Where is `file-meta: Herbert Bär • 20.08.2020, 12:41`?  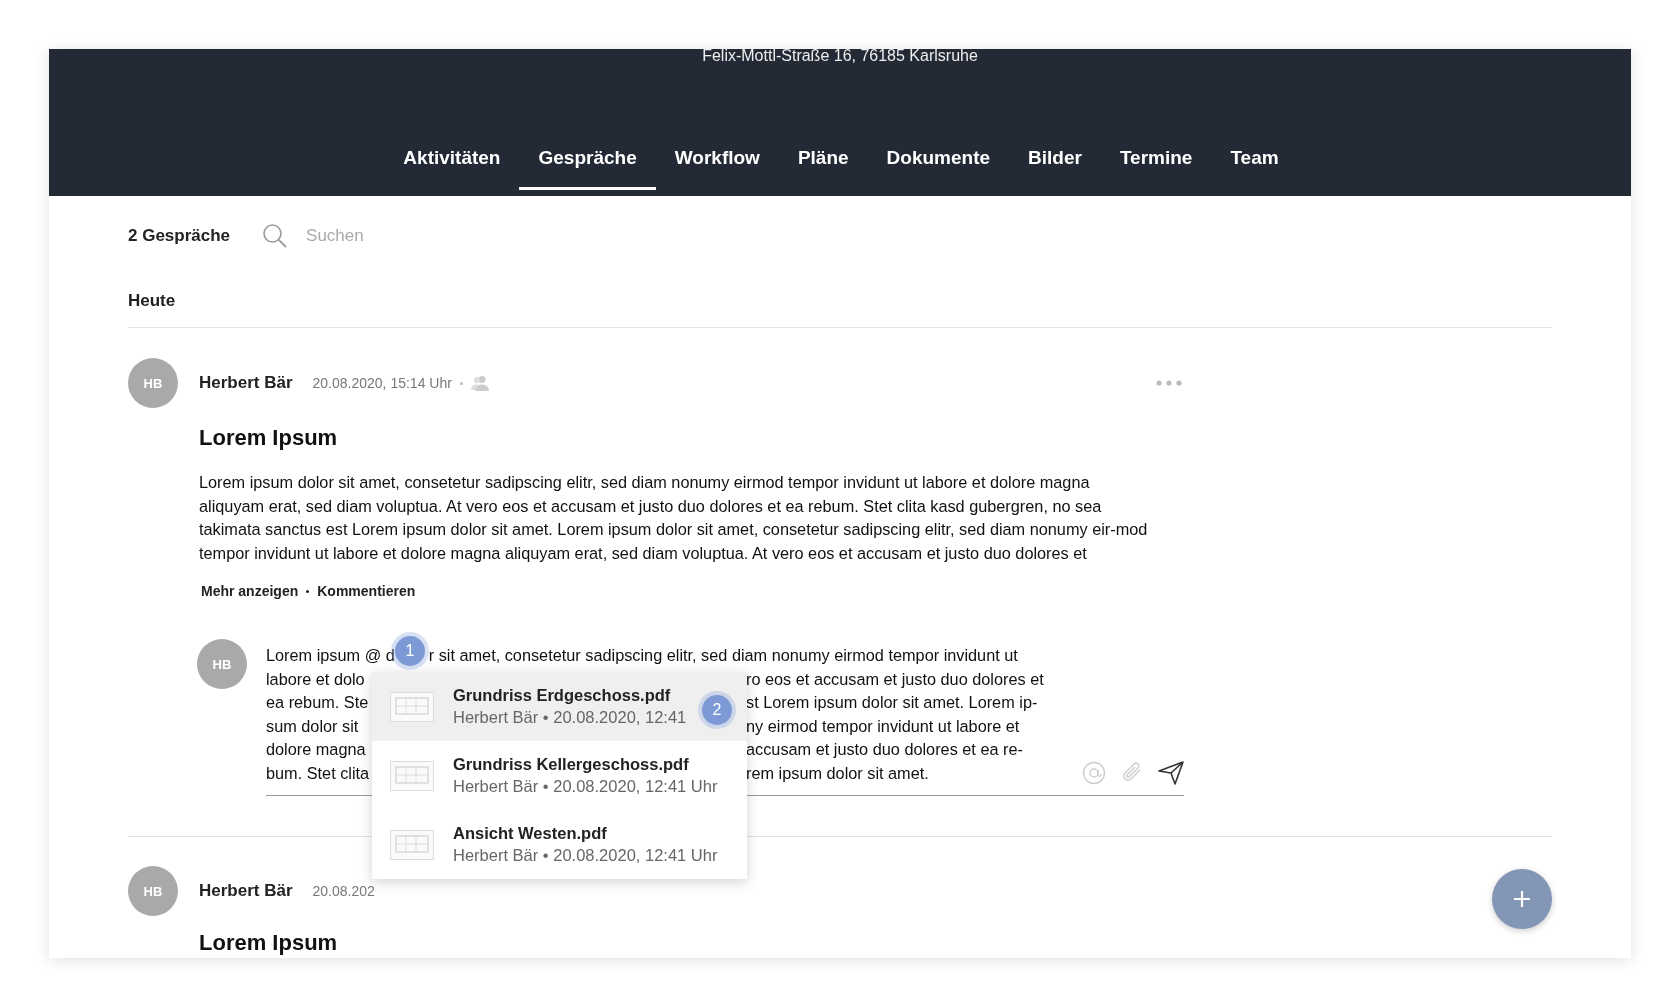
file-meta: Herbert Bär • 20.08.2020, 12:41 is located at coordinates (570, 717).